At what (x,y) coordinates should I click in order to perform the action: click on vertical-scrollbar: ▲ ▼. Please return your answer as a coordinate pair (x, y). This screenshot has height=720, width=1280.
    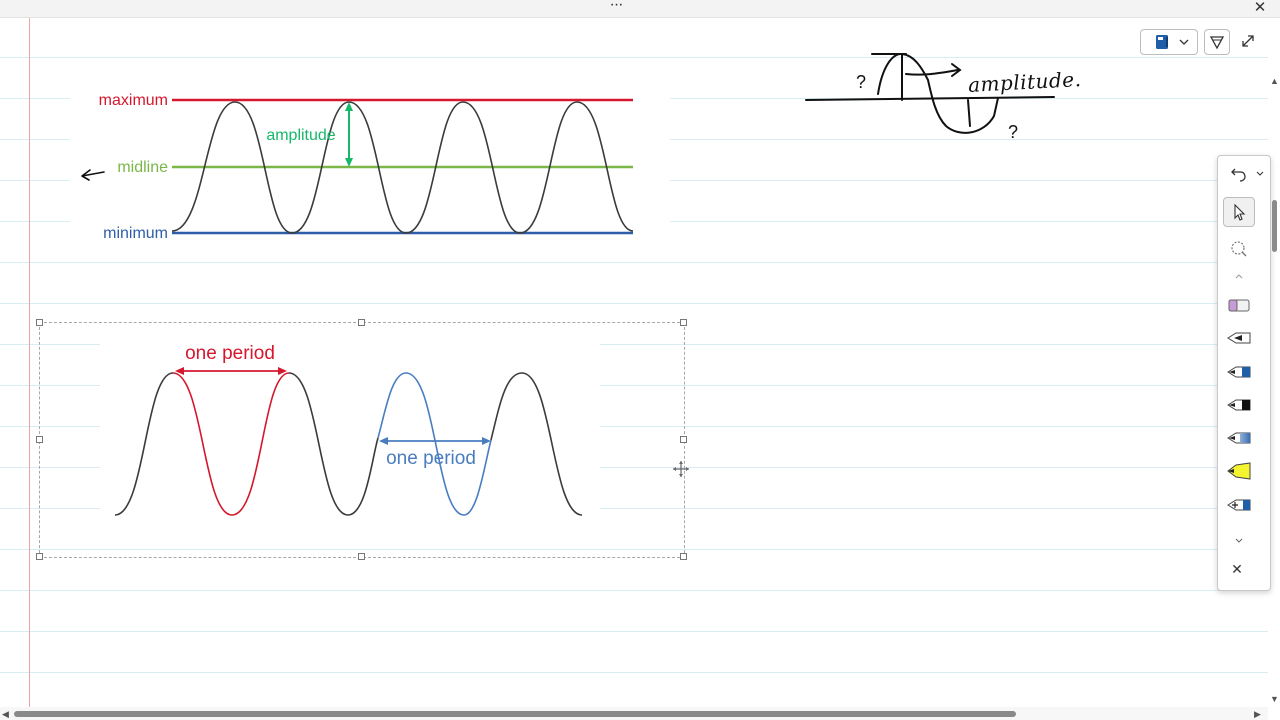
    Looking at the image, I should click on (1274, 391).